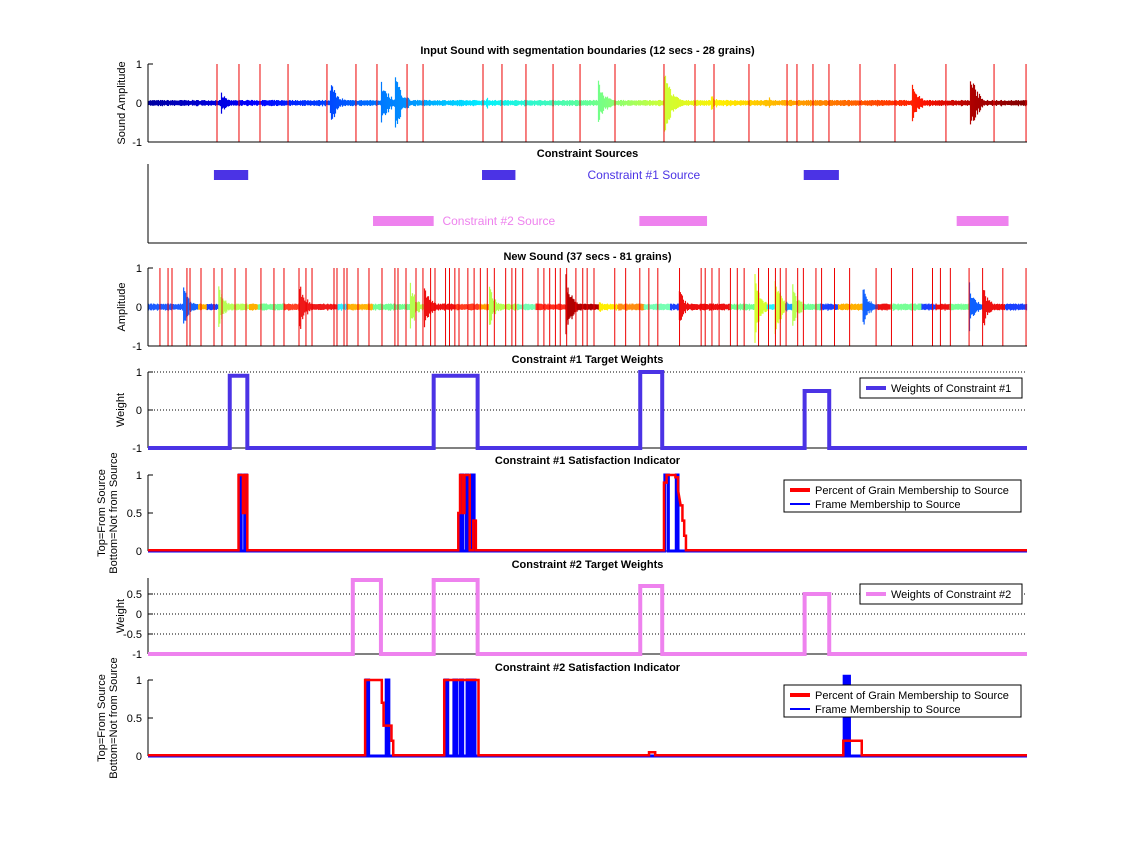  Describe the element at coordinates (644, 175) in the screenshot. I see `constraint-1-source-label: Constraint #1 Source` at that location.